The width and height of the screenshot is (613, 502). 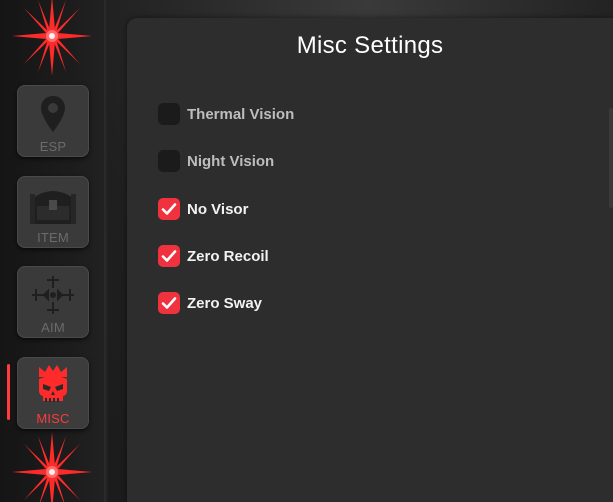 What do you see at coordinates (53, 386) in the screenshot?
I see `crowned-skull-icon` at bounding box center [53, 386].